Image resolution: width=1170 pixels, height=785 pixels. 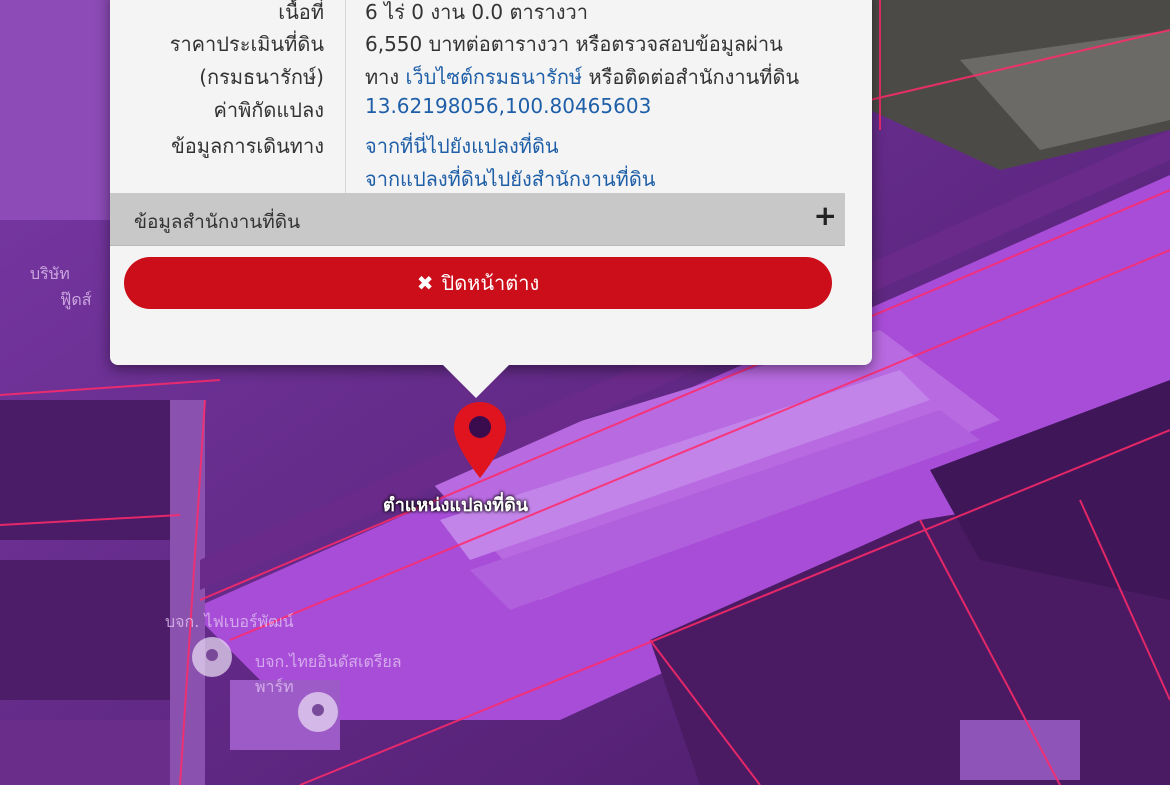 What do you see at coordinates (480, 440) in the screenshot?
I see `location-marker-icon` at bounding box center [480, 440].